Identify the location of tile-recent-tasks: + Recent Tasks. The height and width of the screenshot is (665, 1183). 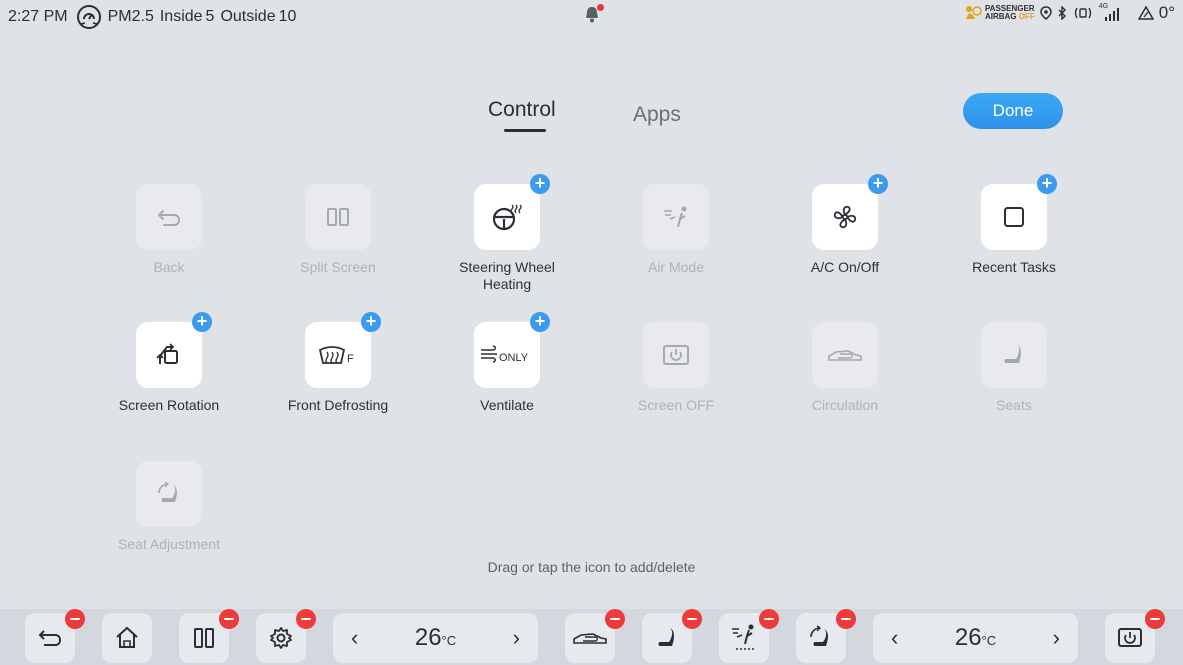
(1014, 225).